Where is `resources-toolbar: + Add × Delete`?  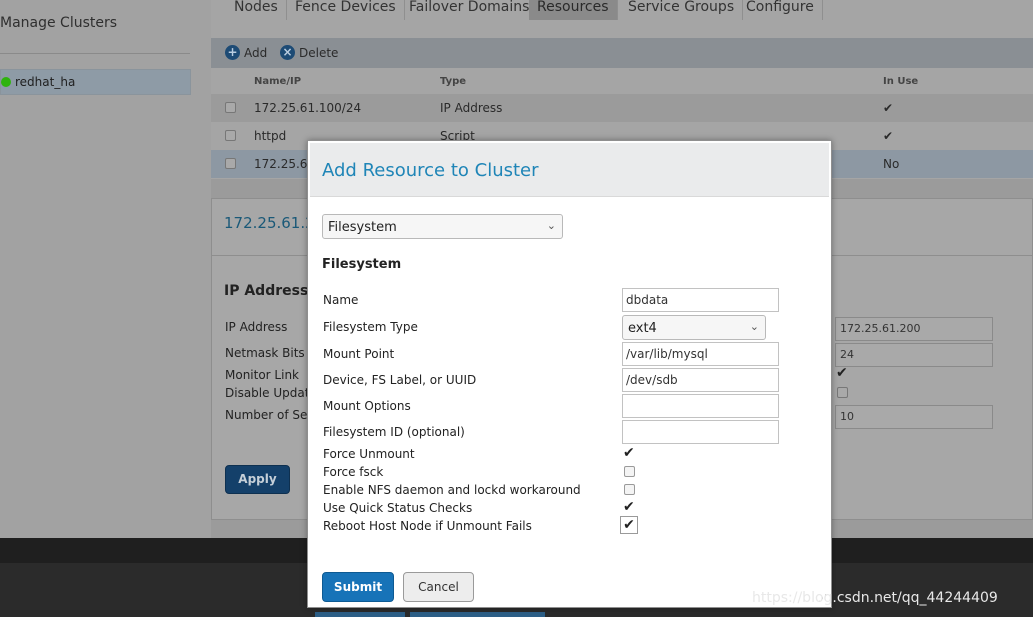 resources-toolbar: + Add × Delete is located at coordinates (622, 53).